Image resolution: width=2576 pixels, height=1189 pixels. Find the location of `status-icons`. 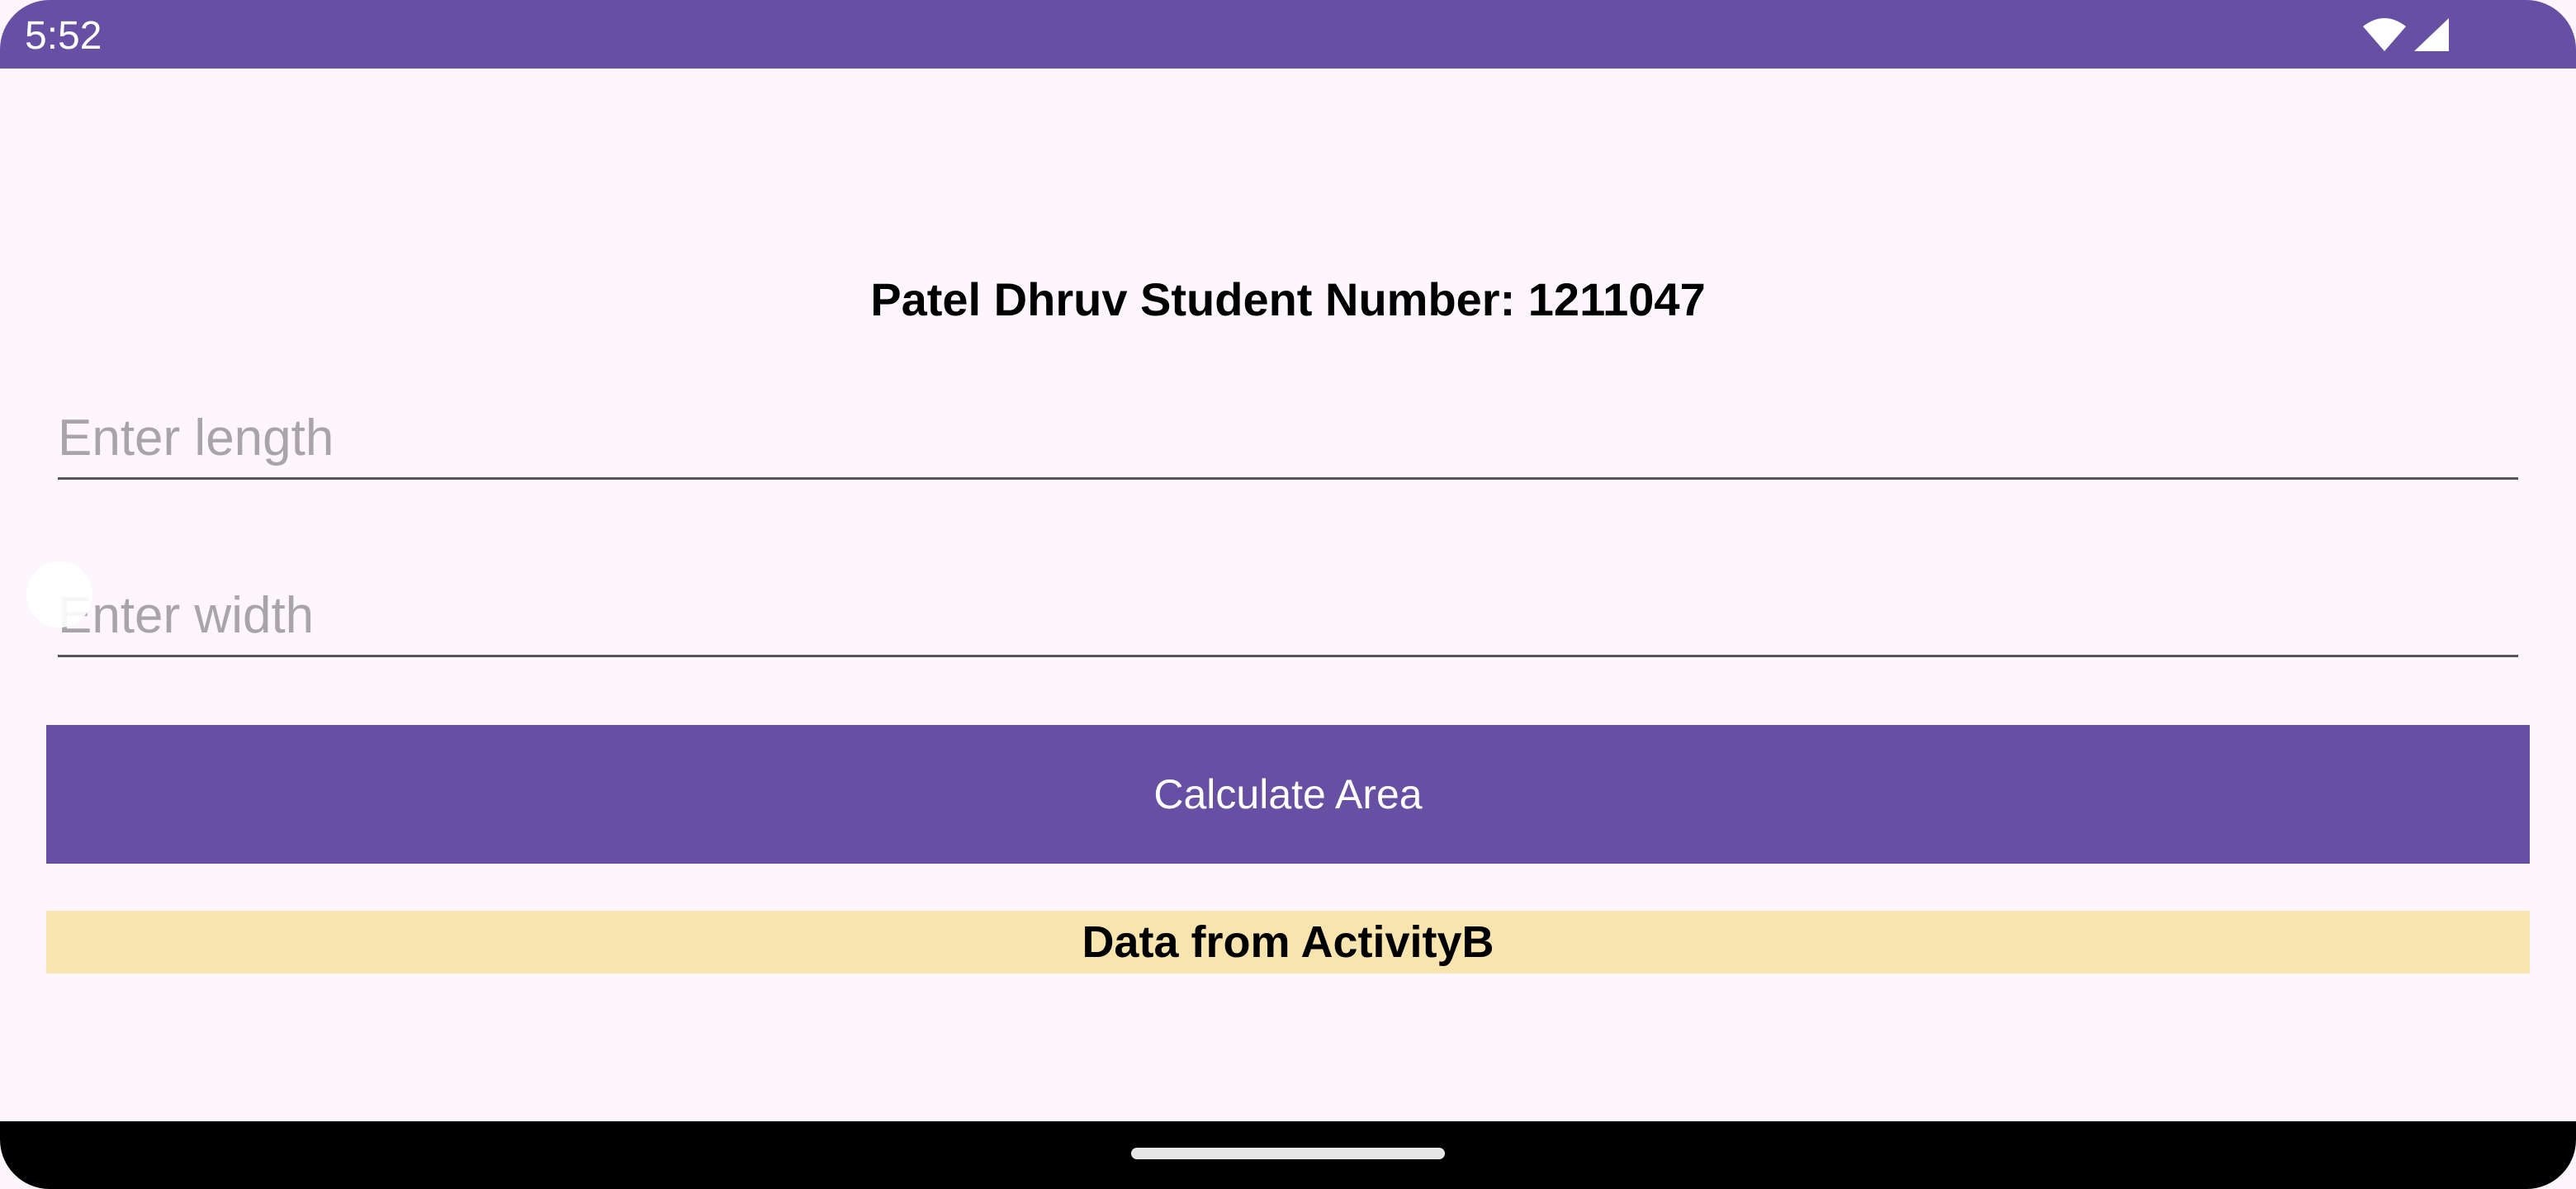

status-icons is located at coordinates (2406, 35).